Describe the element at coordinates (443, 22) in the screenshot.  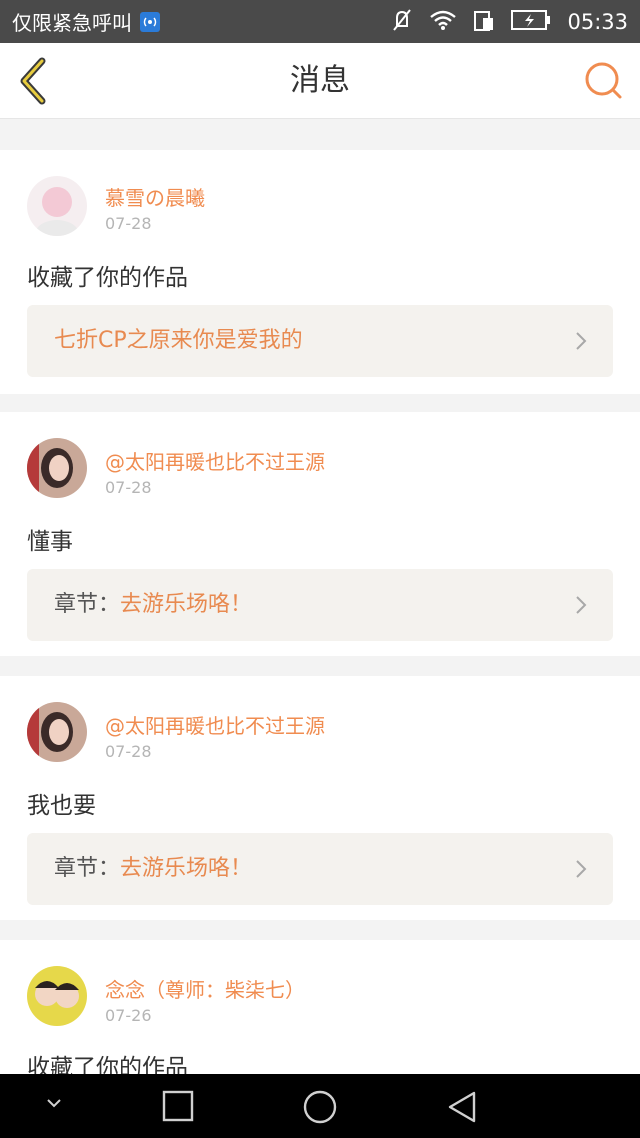
I see `wifi-icon` at that location.